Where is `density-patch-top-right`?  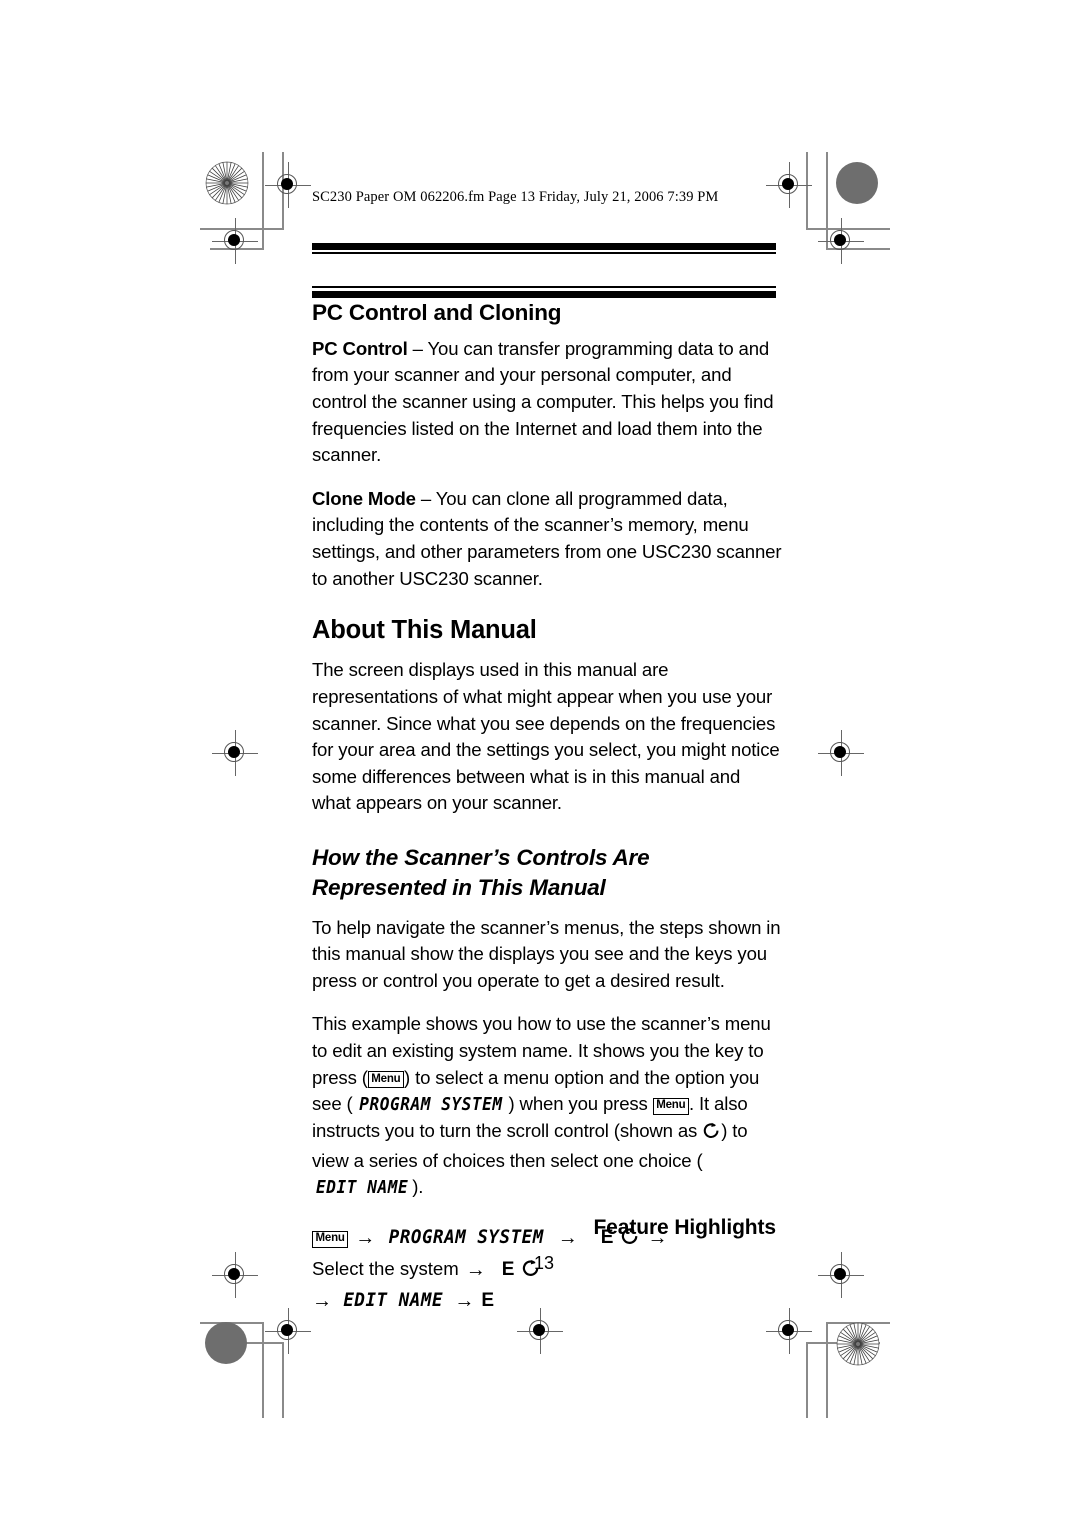
density-patch-top-right is located at coordinates (857, 183).